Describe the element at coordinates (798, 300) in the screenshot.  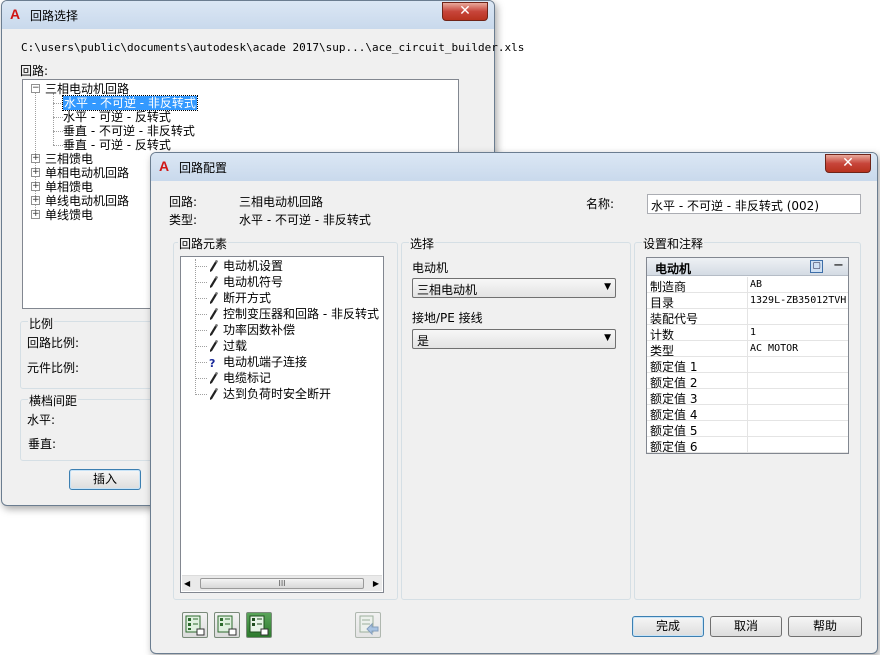
I see `property-value: 1329L-ZB35012TVH` at that location.